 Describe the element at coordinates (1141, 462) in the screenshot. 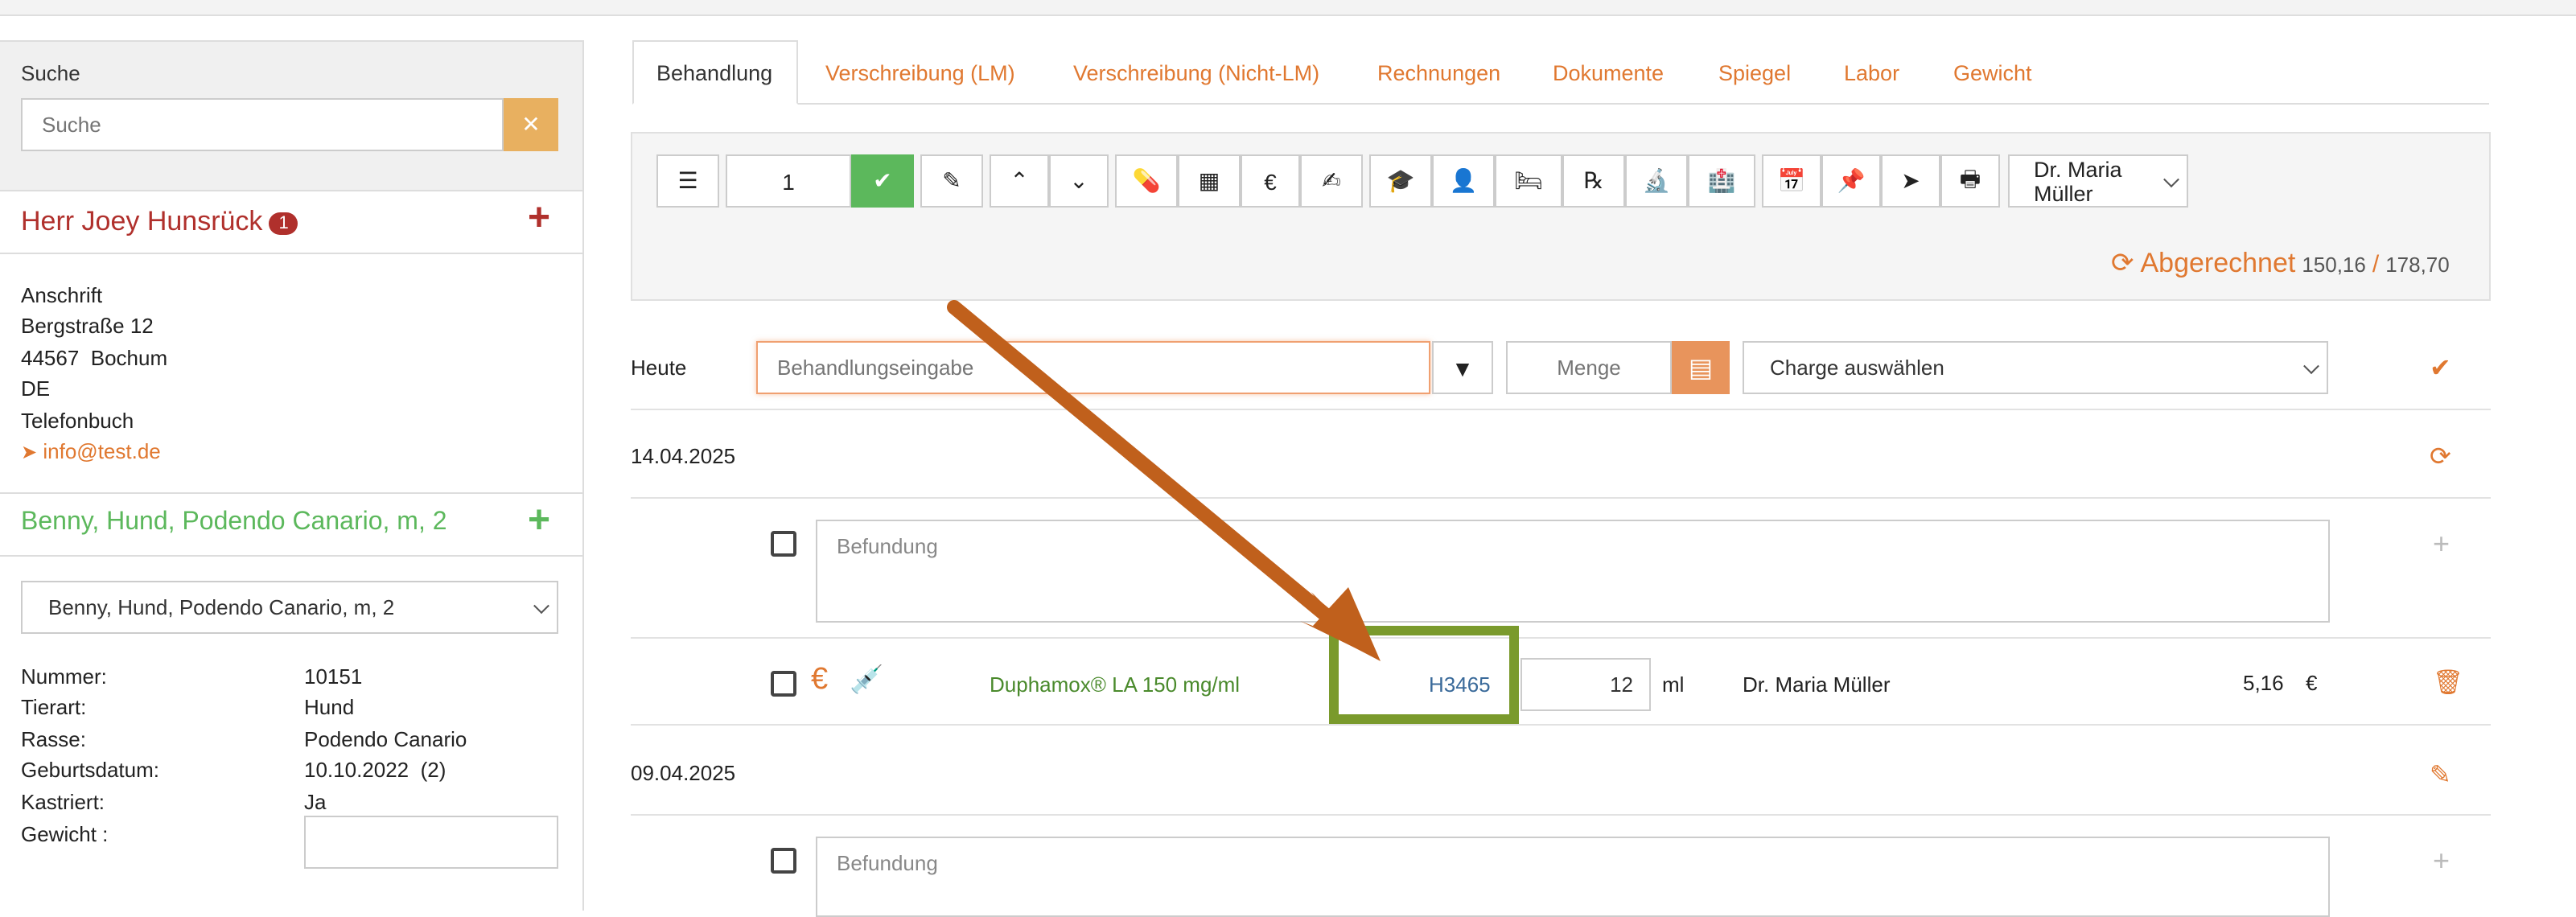

I see `arrow-shaft` at that location.